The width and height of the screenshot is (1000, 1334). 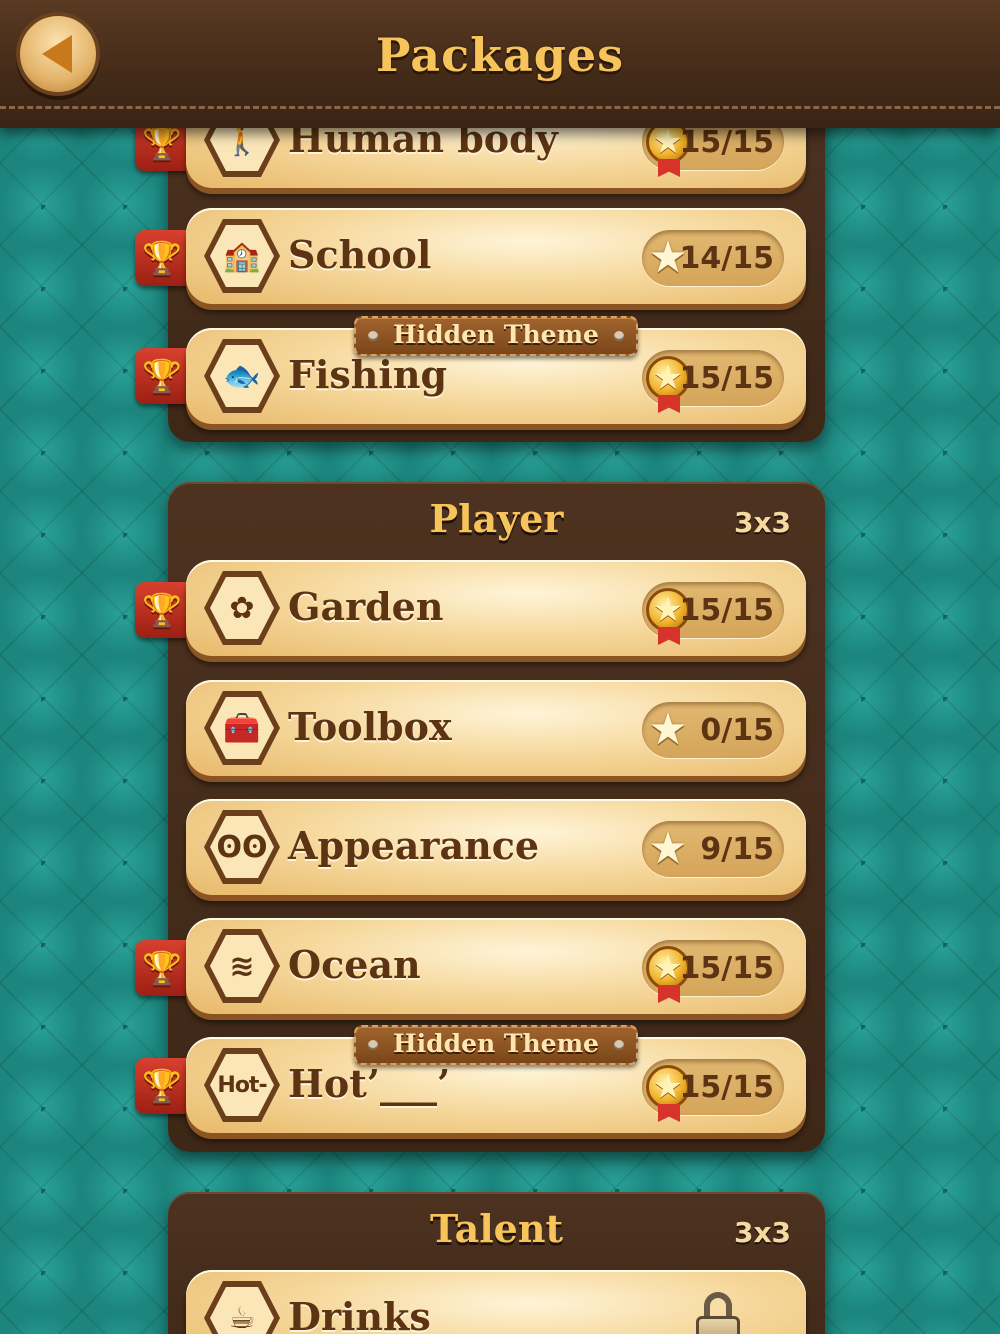 I want to click on fish-icon: 🐟, so click(x=242, y=376).